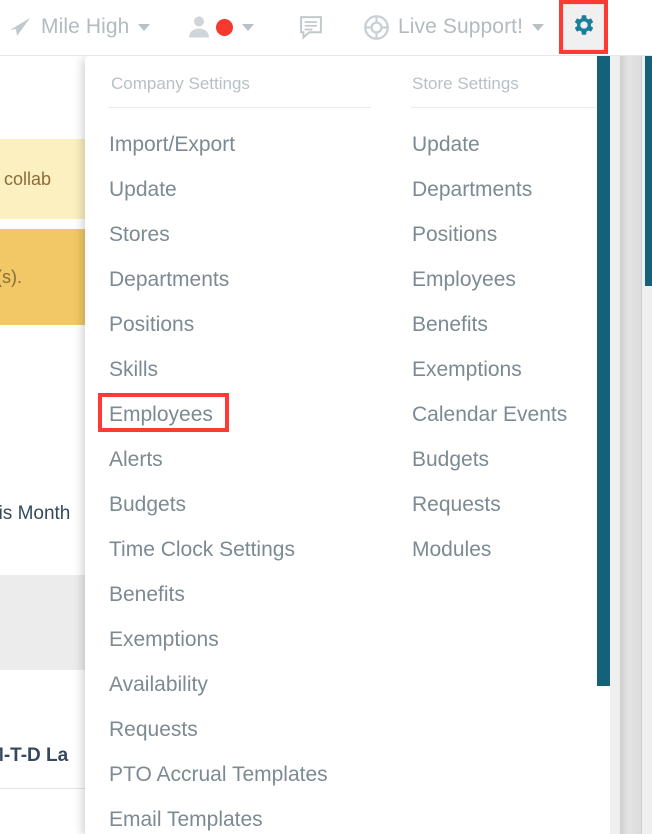 The image size is (652, 834). What do you see at coordinates (631, 445) in the screenshot?
I see `page-scrollbar-thumb` at bounding box center [631, 445].